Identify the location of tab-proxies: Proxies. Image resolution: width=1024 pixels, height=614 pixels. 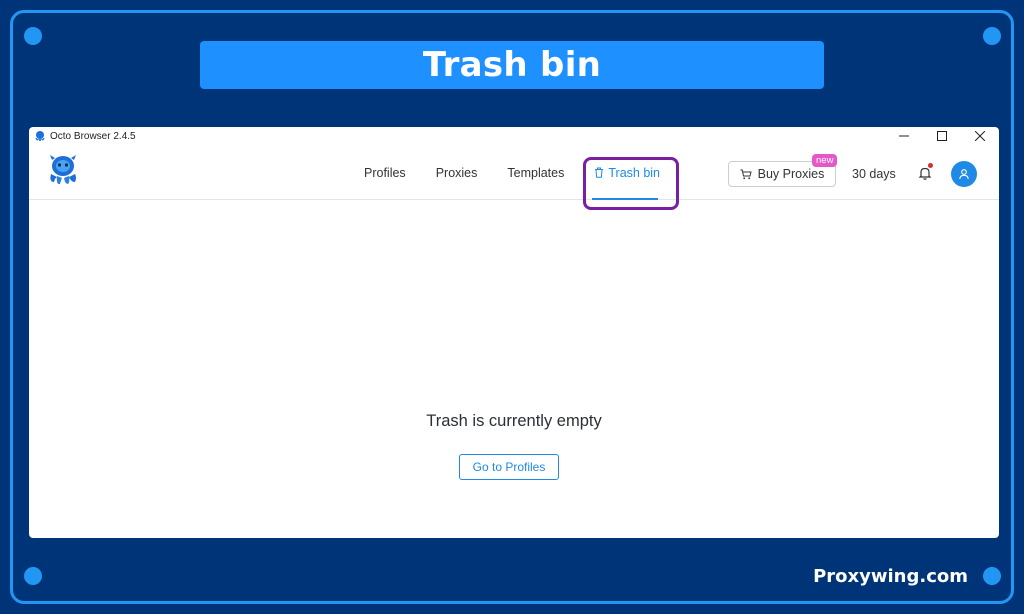
(457, 172).